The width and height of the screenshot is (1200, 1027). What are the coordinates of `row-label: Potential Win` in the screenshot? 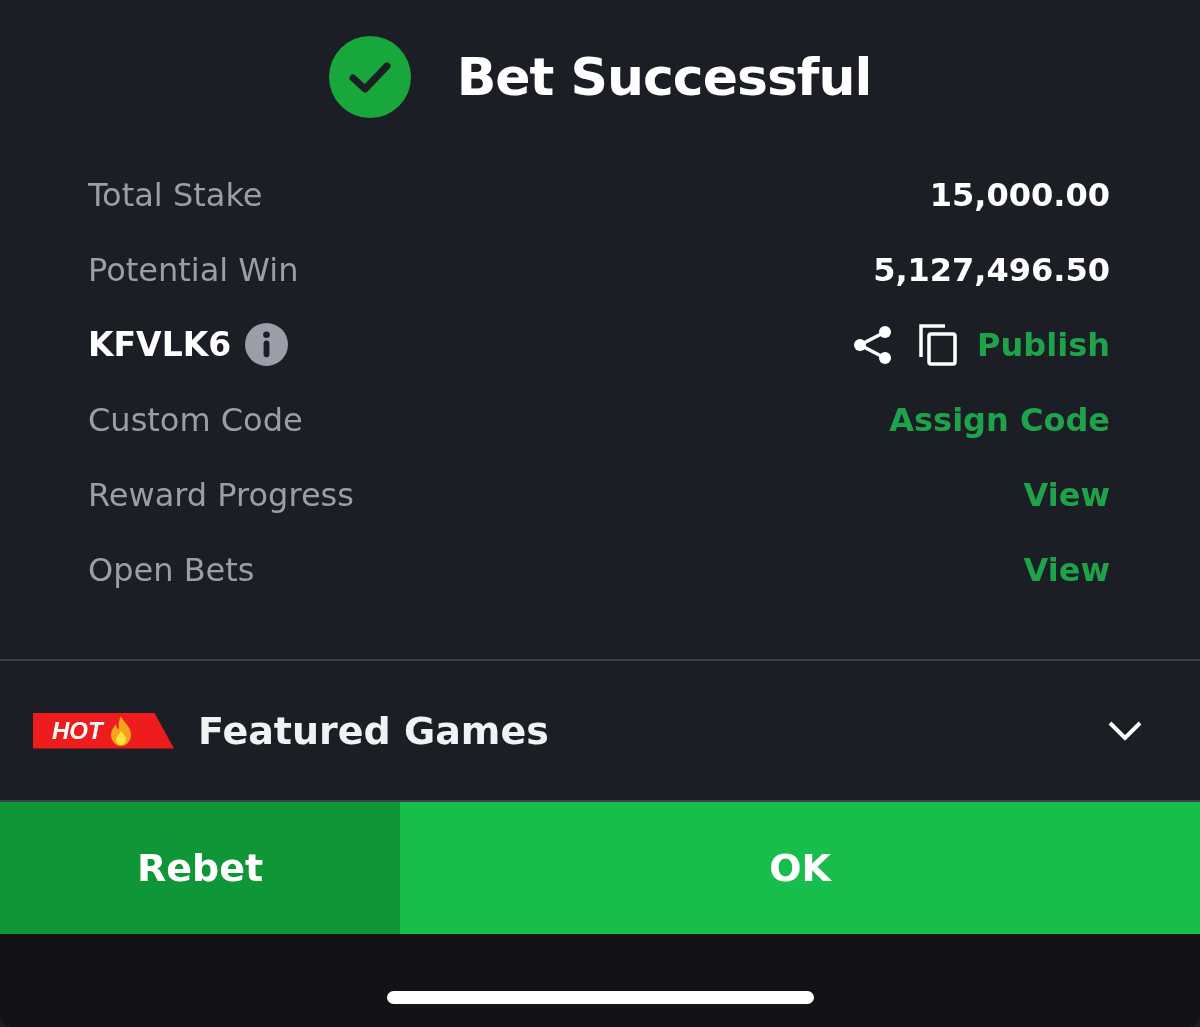 It's located at (193, 269).